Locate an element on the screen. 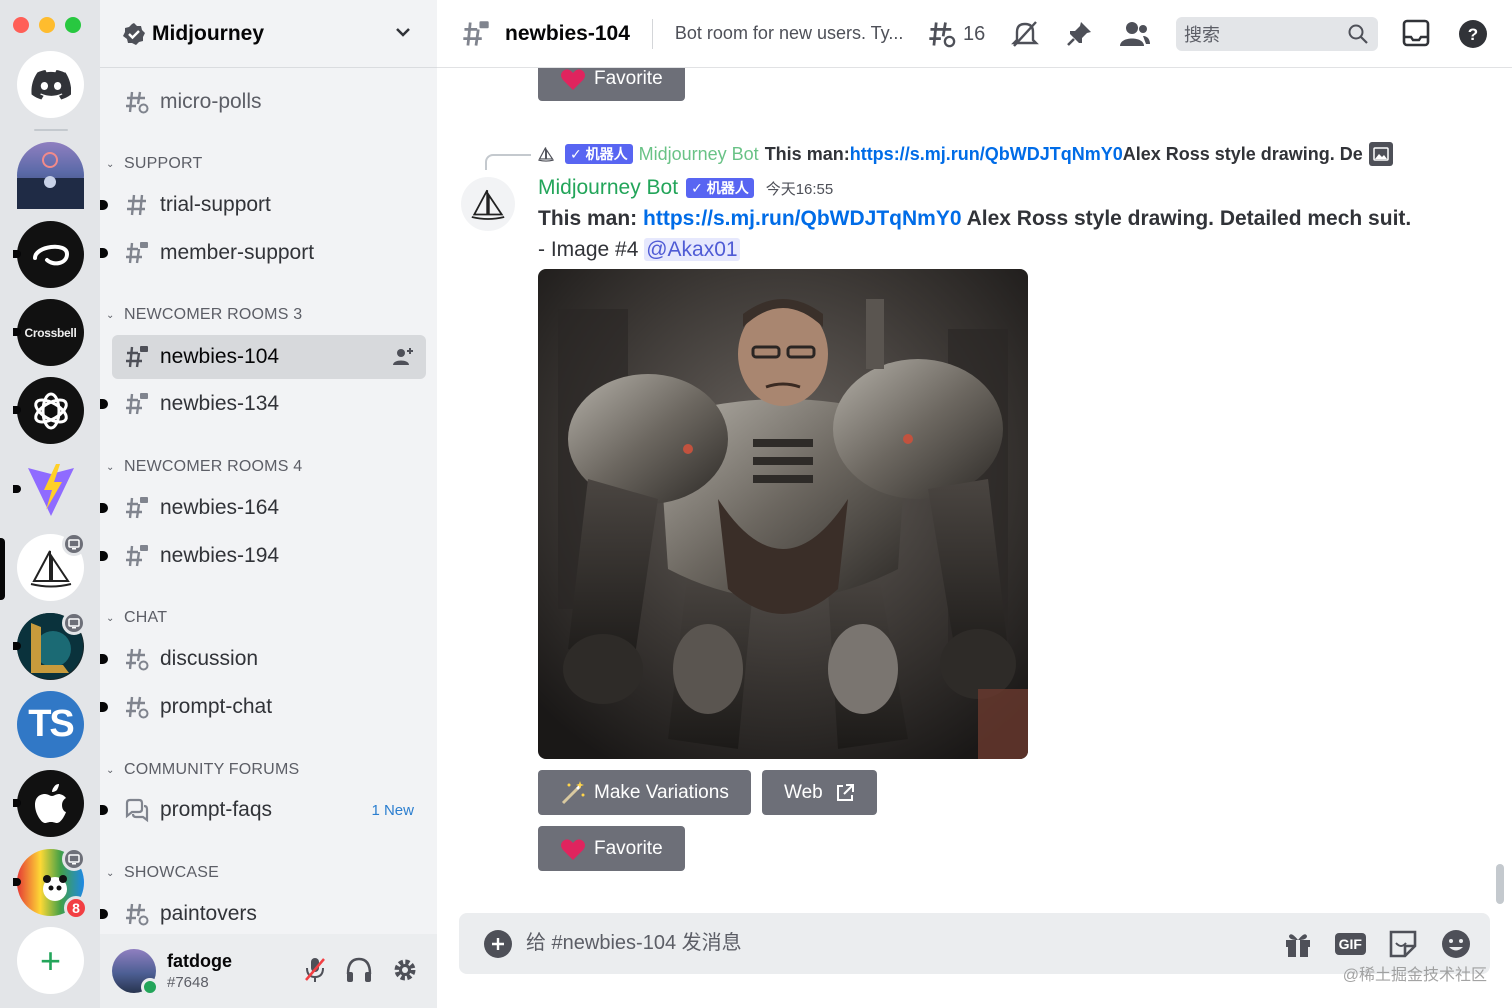 Image resolution: width=1512 pixels, height=1008 pixels. category-newcomer-rooms-4: ⌄ NEWCOMER ROOMS 4 is located at coordinates (204, 467).